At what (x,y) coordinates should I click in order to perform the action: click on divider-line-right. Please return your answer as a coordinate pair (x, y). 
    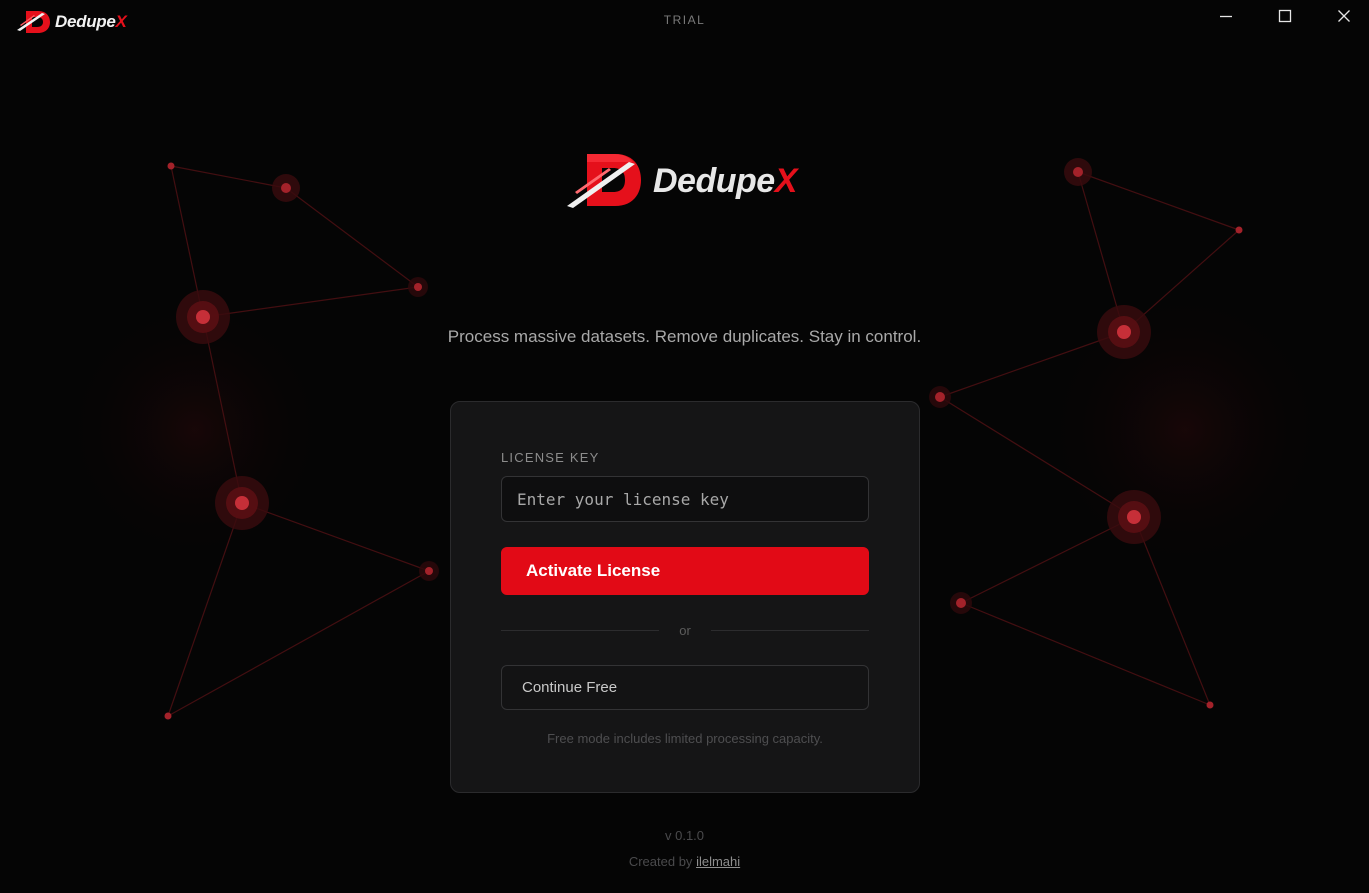
    Looking at the image, I should click on (790, 630).